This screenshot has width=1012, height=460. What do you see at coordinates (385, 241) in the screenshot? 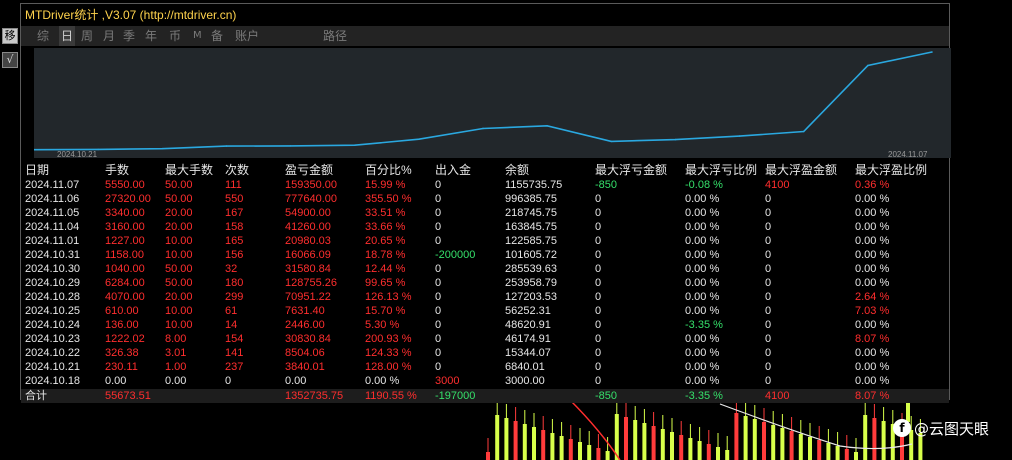
I see `cell: 20.65 %` at bounding box center [385, 241].